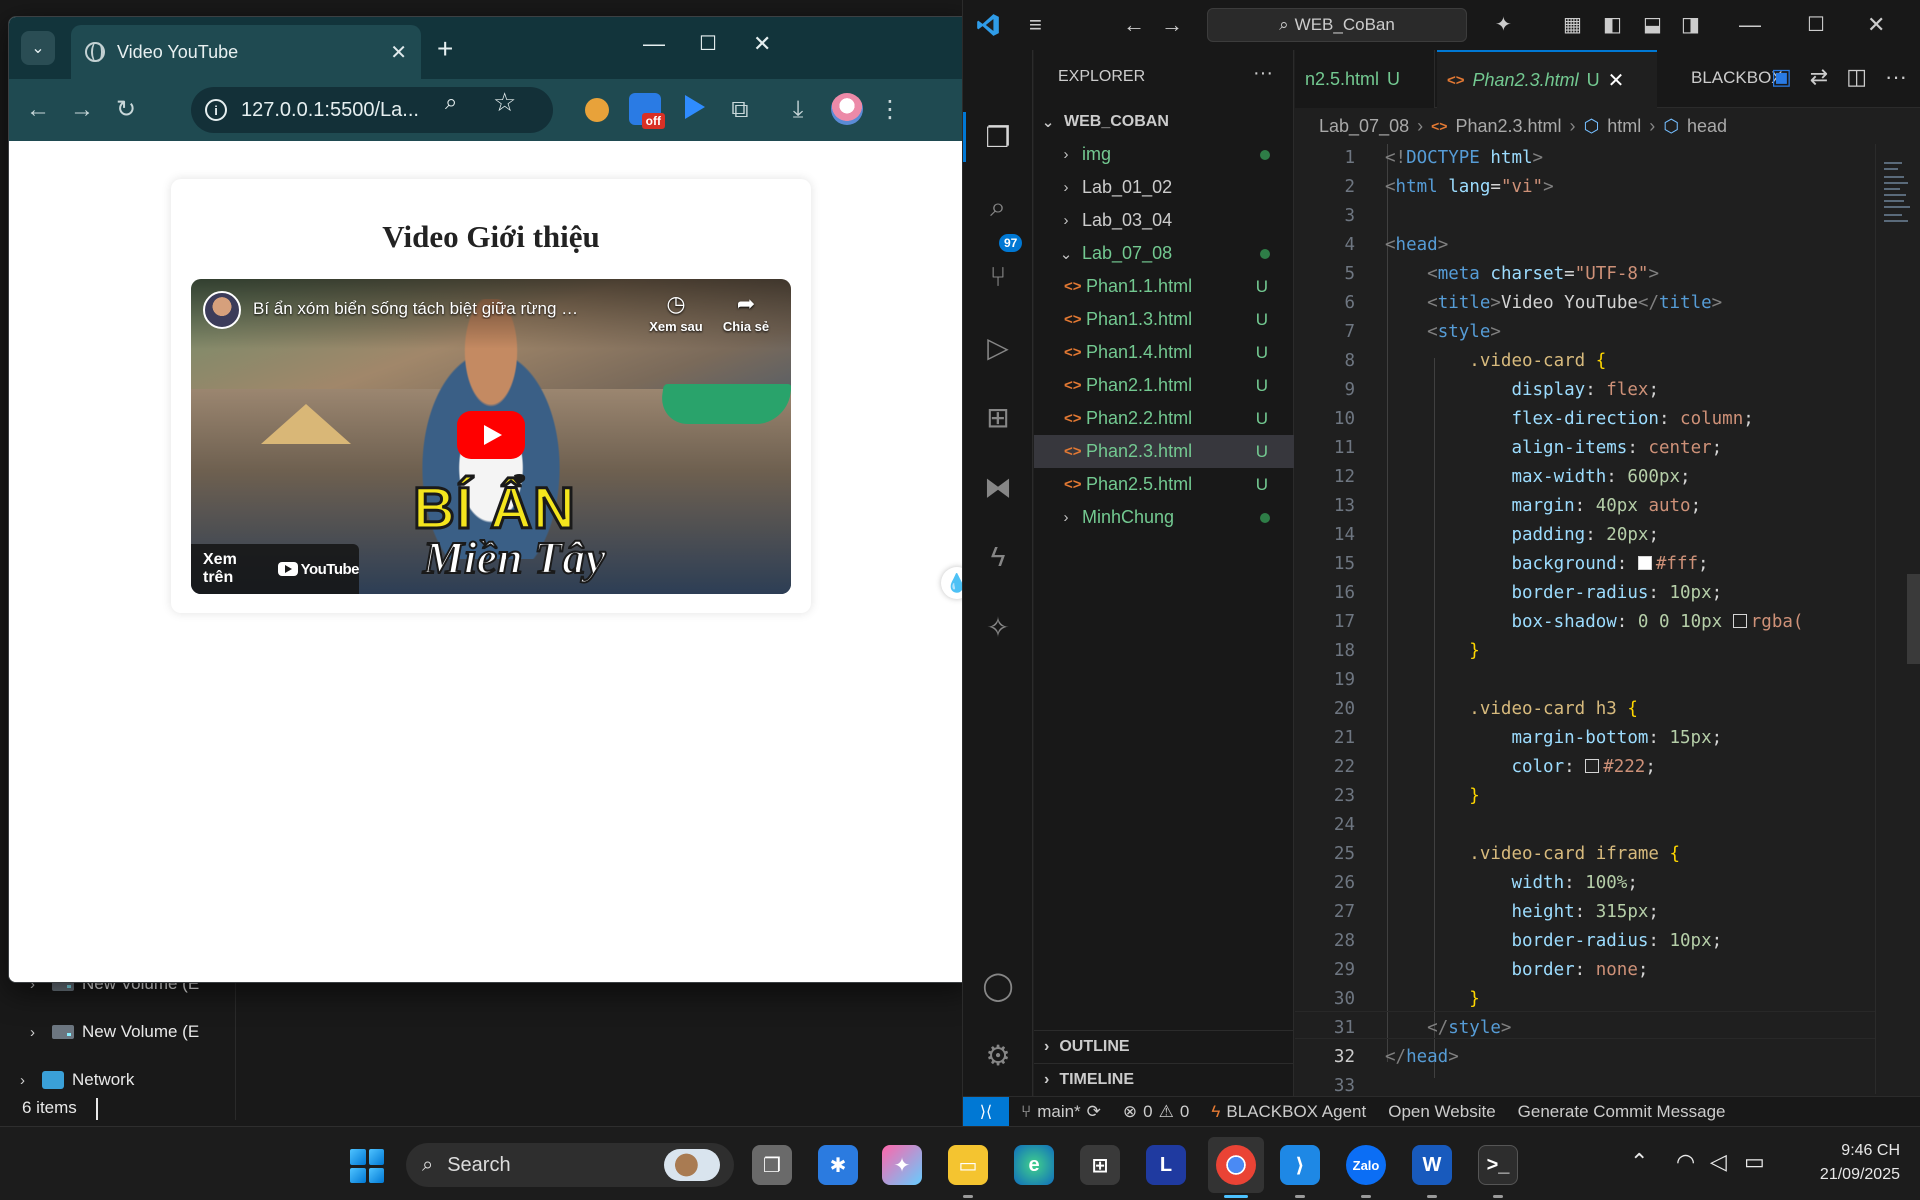 Image resolution: width=1920 pixels, height=1200 pixels. Describe the element at coordinates (1164, 517) in the screenshot. I see `tree-folder-minhchung: › MinhChung` at that location.